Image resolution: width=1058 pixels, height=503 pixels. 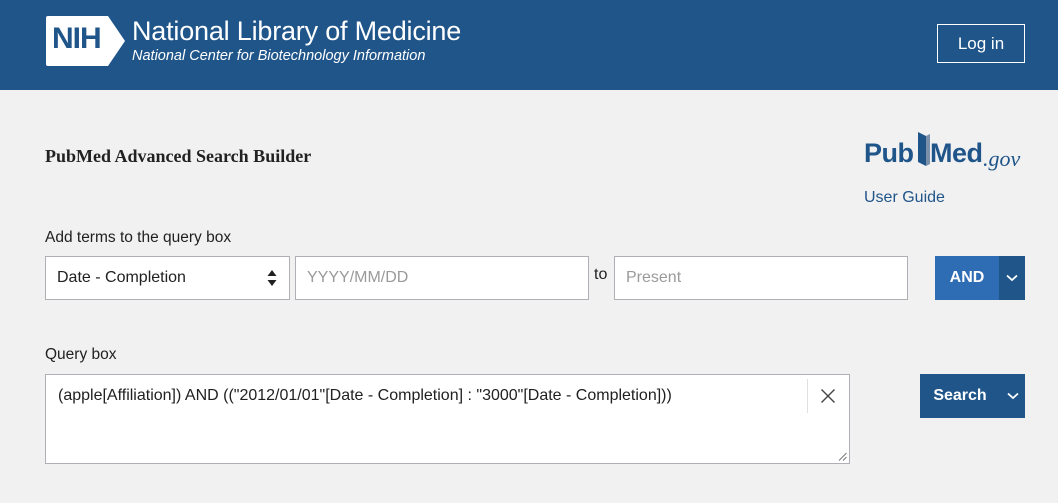 What do you see at coordinates (601, 274) in the screenshot?
I see `to-label: to` at bounding box center [601, 274].